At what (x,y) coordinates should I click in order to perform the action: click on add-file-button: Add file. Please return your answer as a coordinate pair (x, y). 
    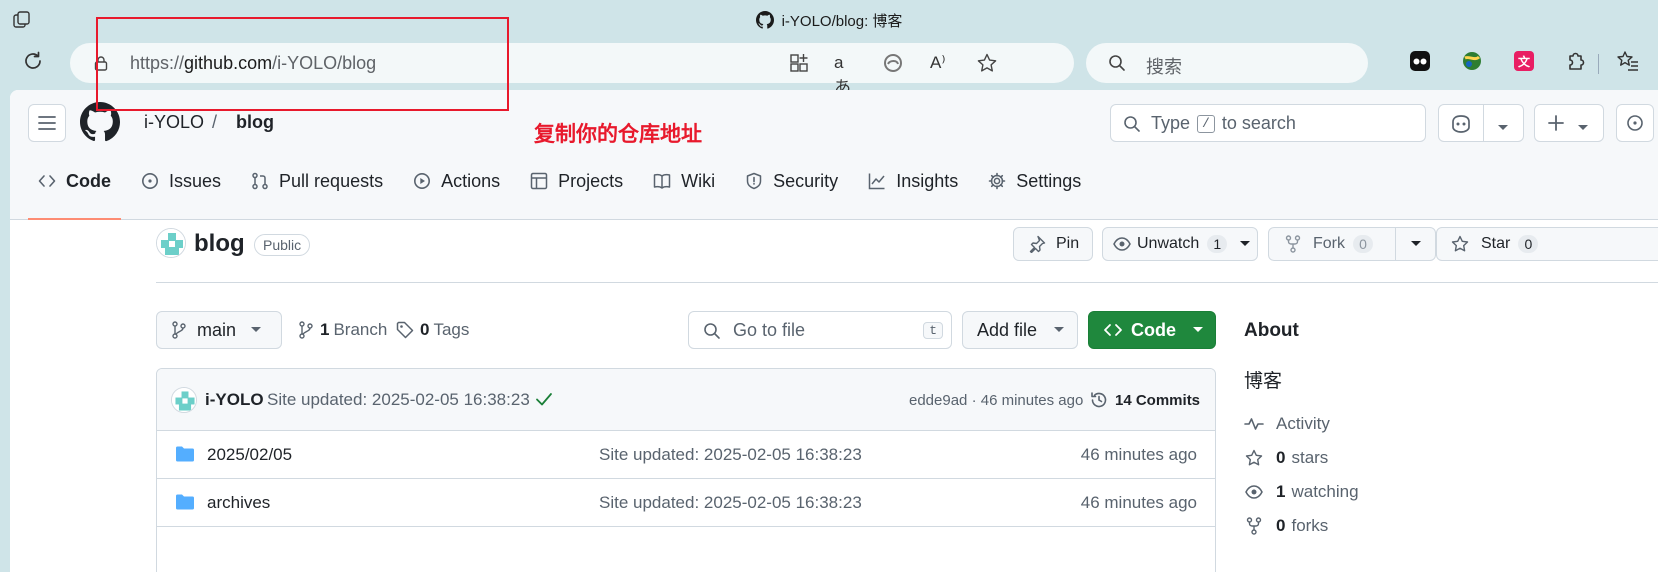
    Looking at the image, I should click on (1020, 330).